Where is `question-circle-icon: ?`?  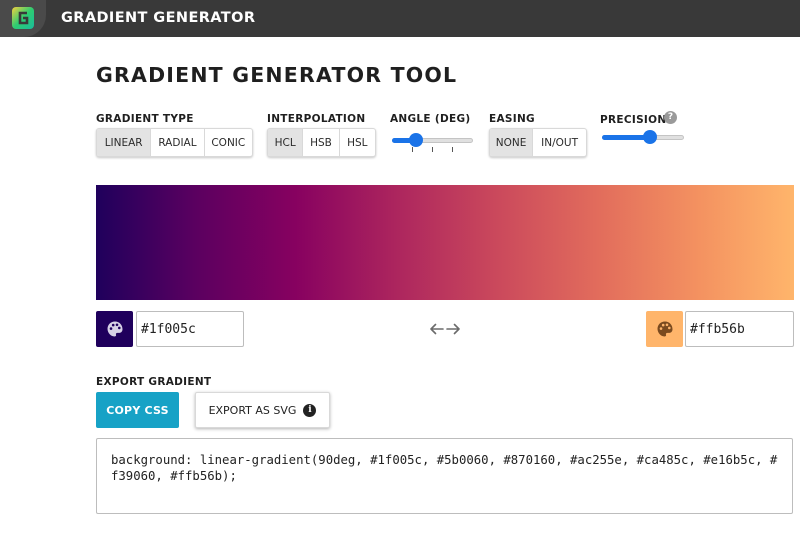
question-circle-icon: ? is located at coordinates (670, 117).